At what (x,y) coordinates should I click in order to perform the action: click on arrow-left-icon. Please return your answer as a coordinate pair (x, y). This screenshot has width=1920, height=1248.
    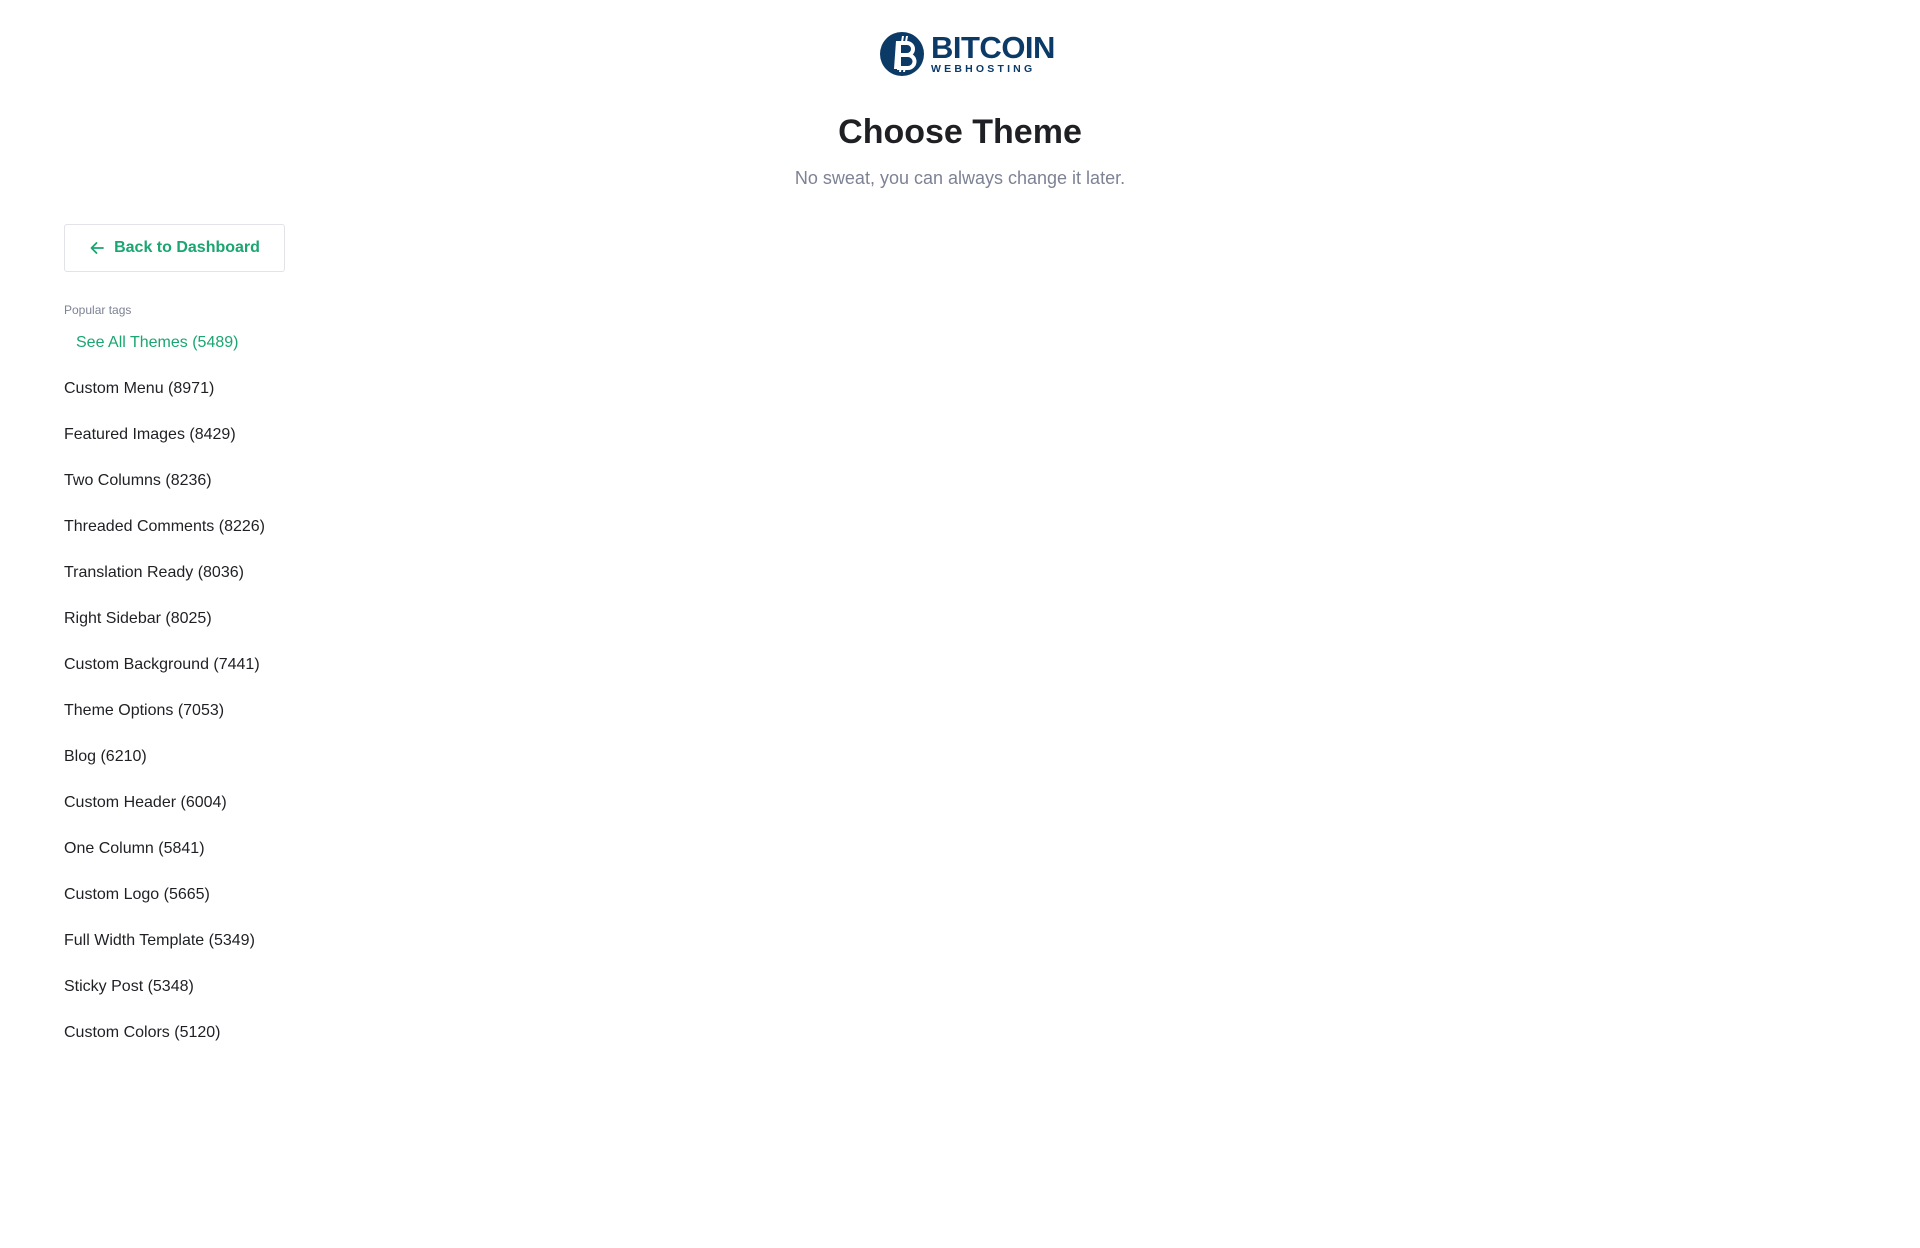
    Looking at the image, I should click on (97, 248).